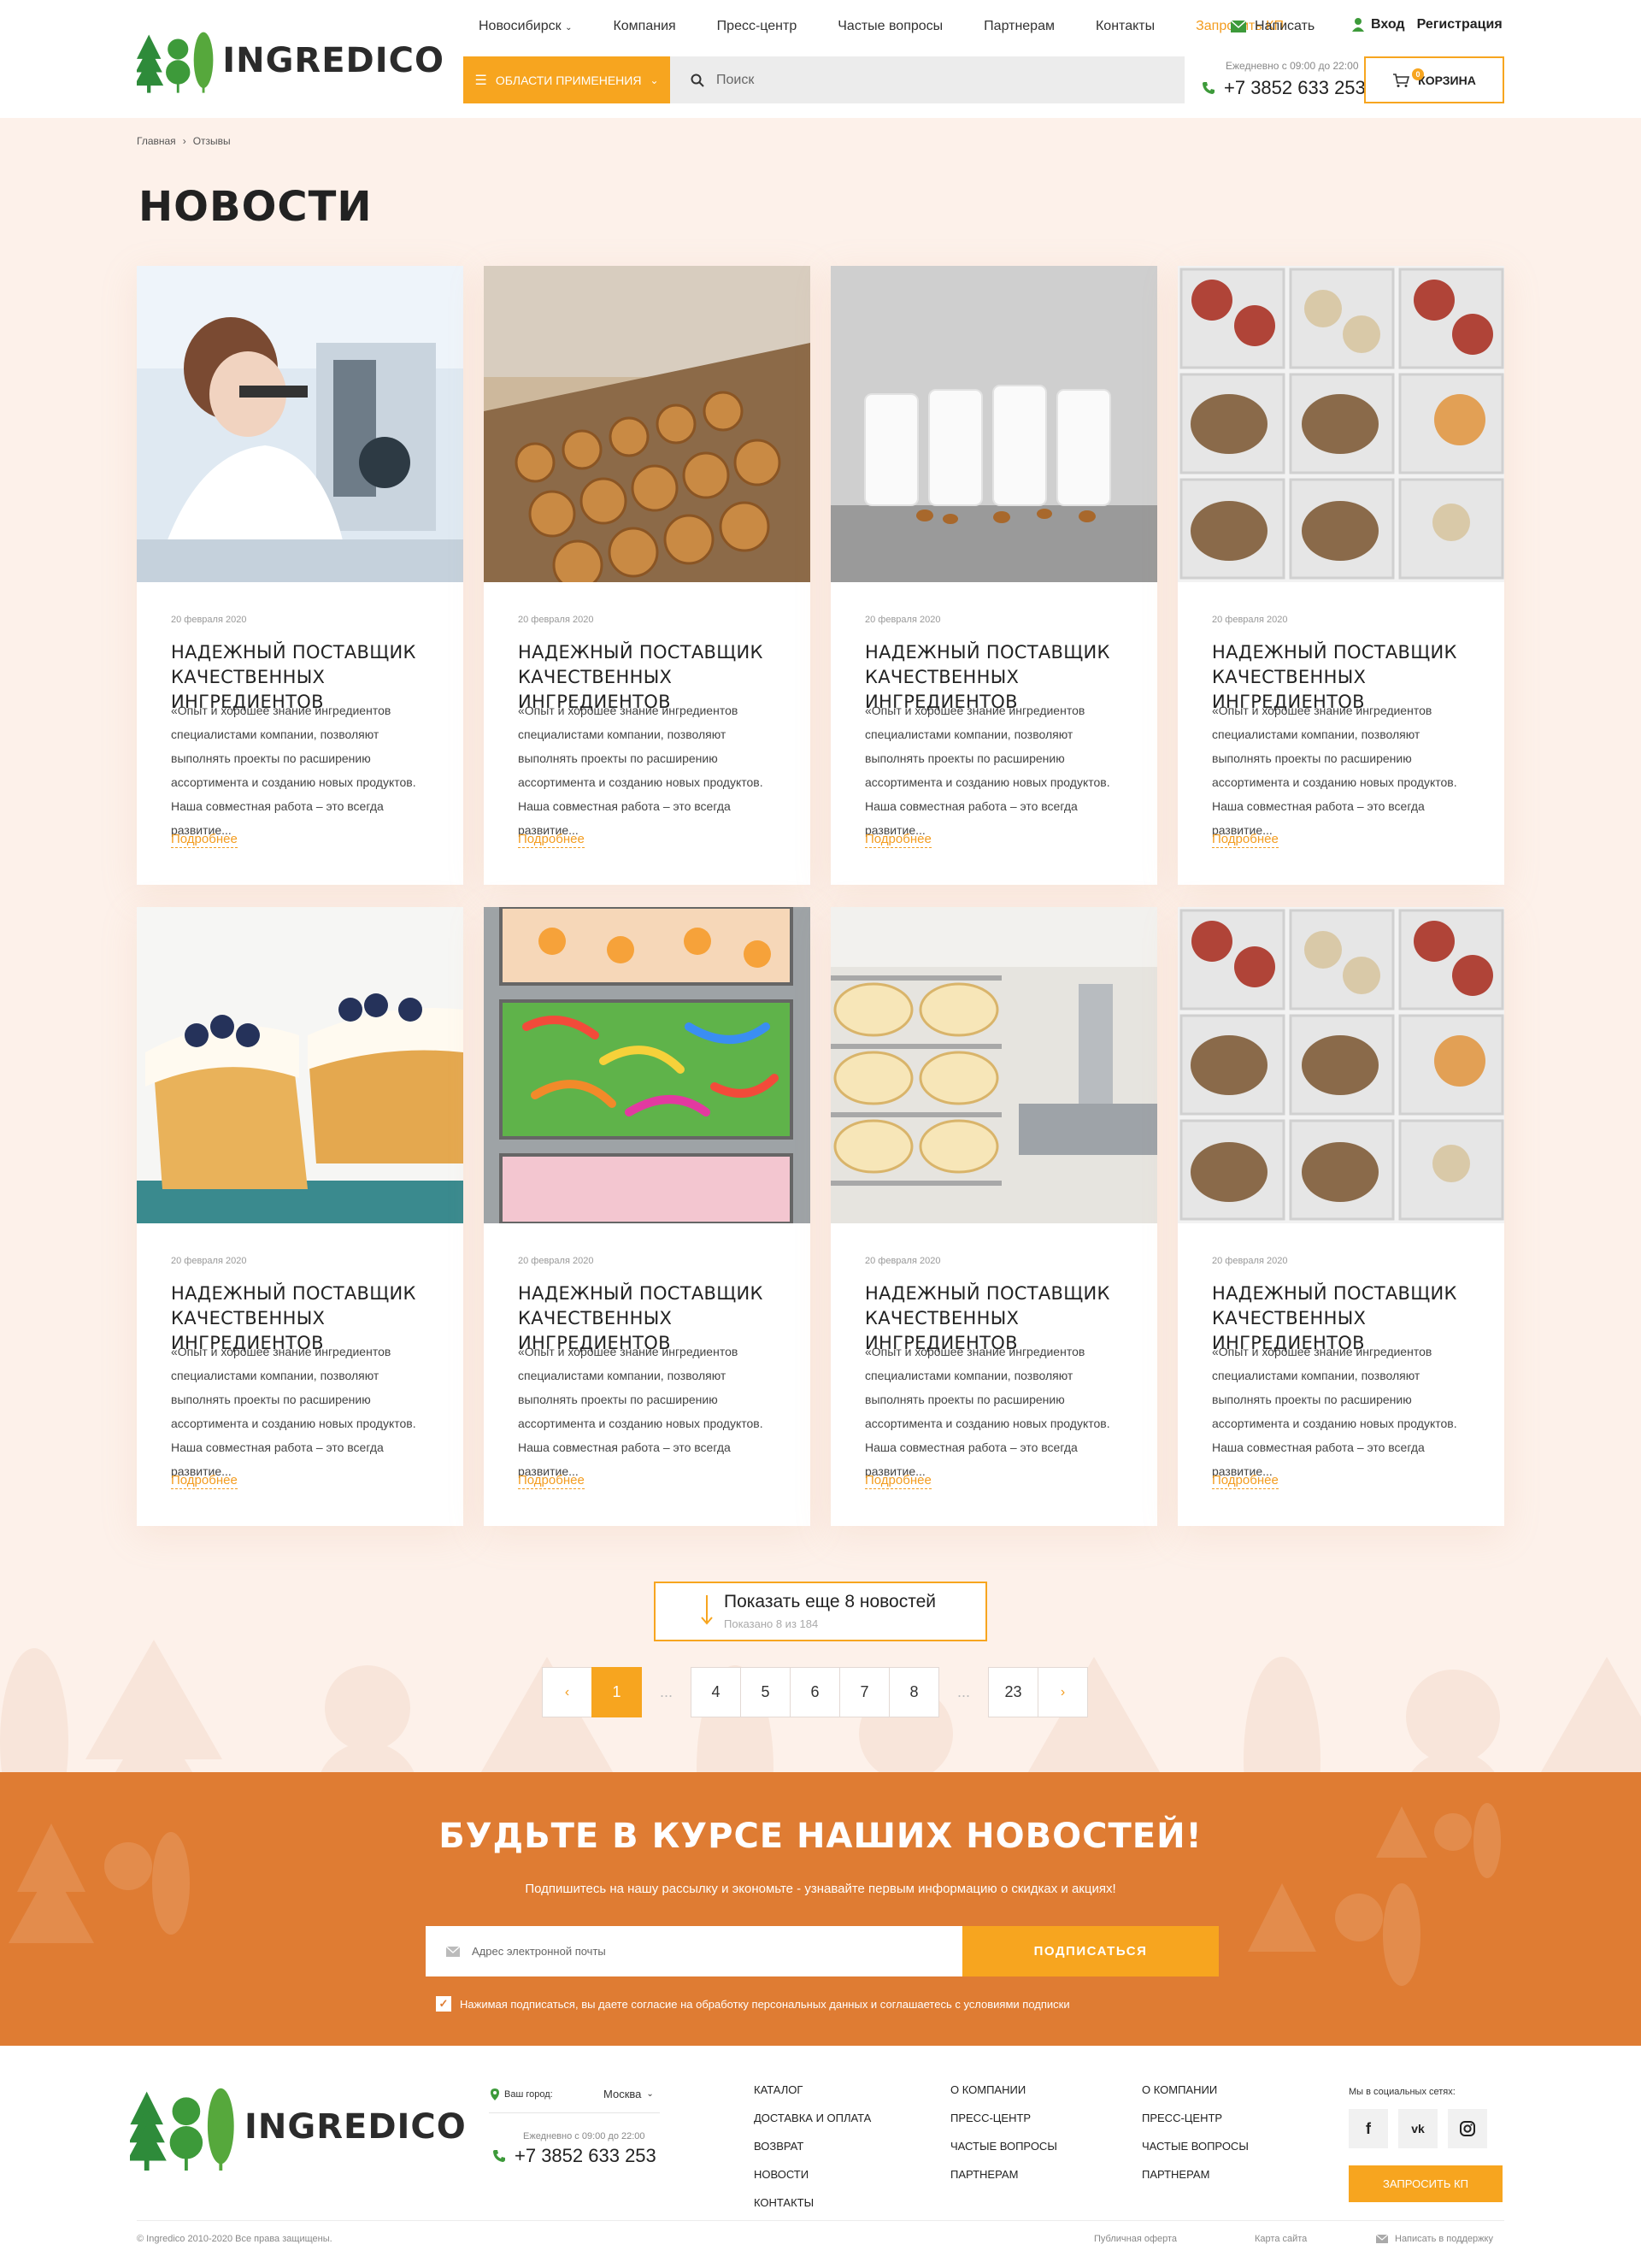 This screenshot has height=2268, width=1641. Describe the element at coordinates (1369, 2128) in the screenshot. I see `facebook-icon: f` at that location.